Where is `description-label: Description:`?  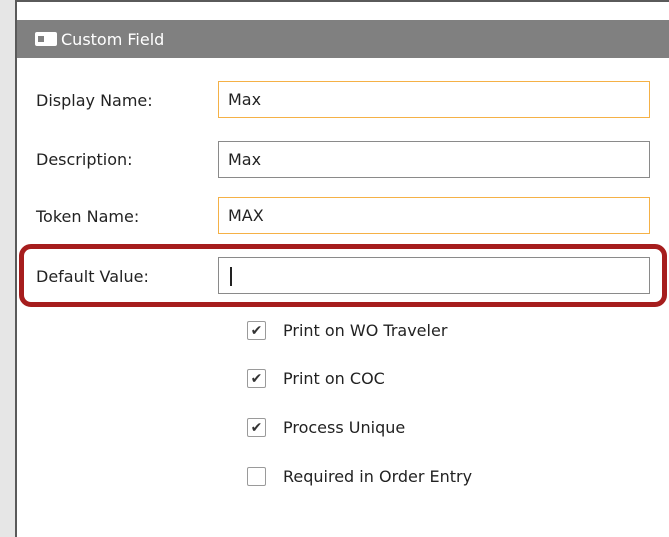 description-label: Description: is located at coordinates (84, 159).